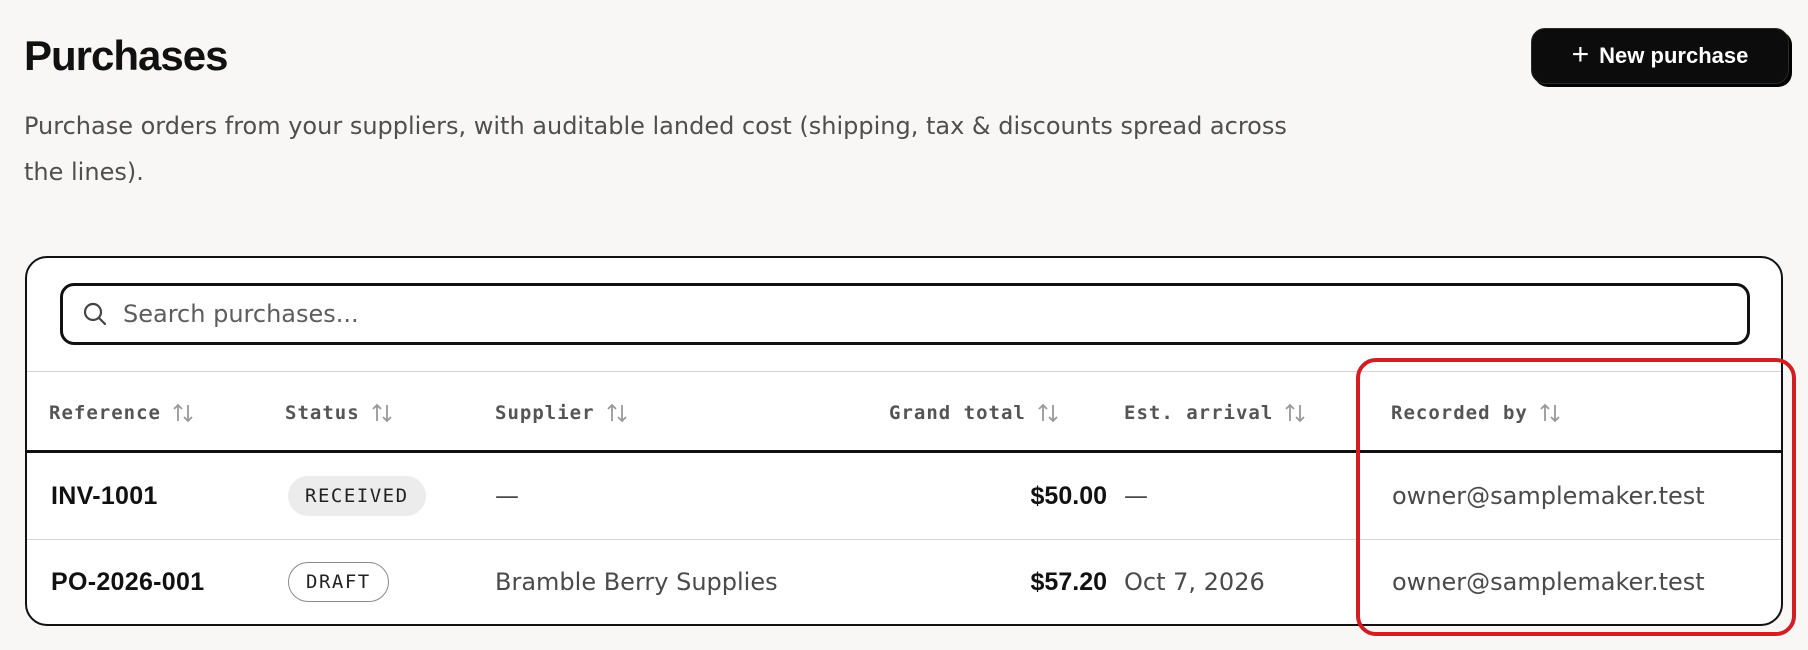 Image resolution: width=1808 pixels, height=650 pixels. I want to click on column-label: Recorded by, so click(1459, 413).